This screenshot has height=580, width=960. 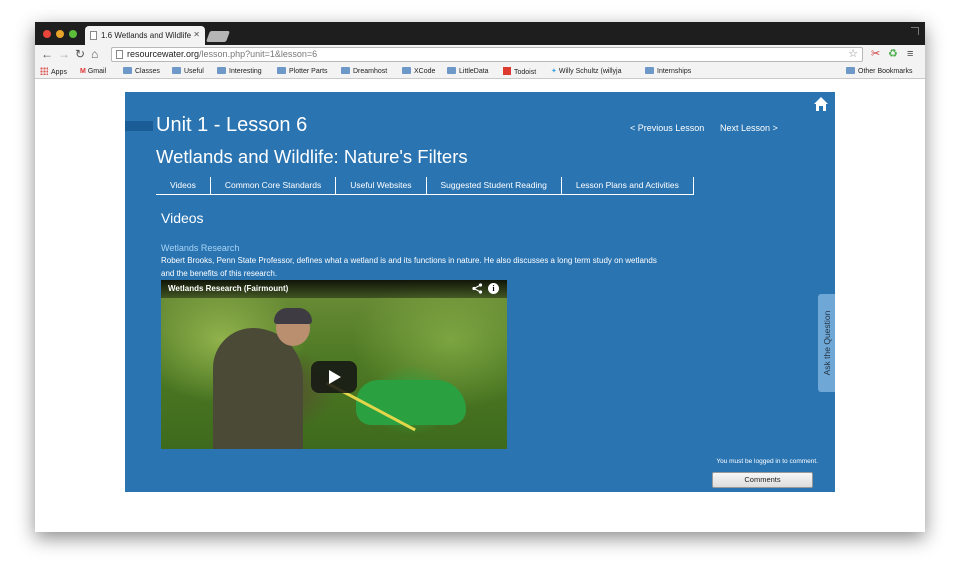 What do you see at coordinates (821, 104) in the screenshot?
I see `home-icon` at bounding box center [821, 104].